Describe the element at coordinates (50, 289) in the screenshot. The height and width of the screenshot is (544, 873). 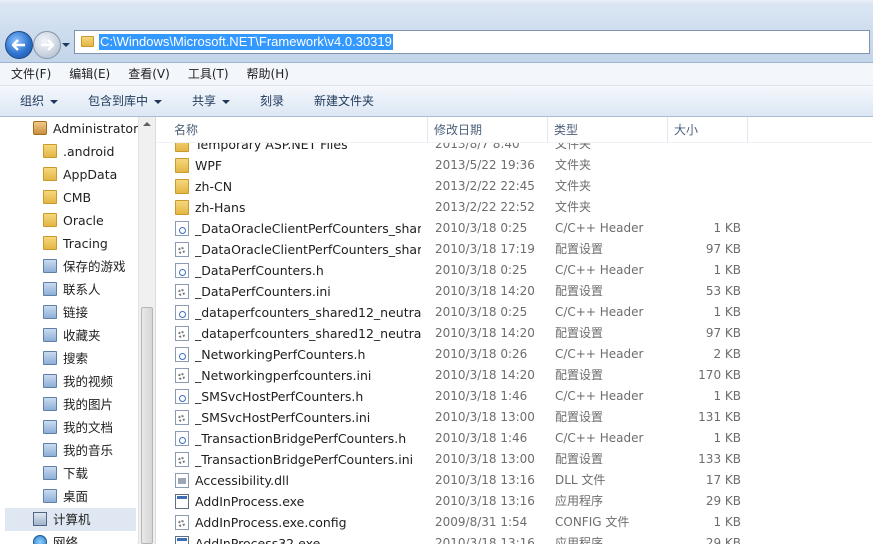
I see `contacts-icon` at that location.